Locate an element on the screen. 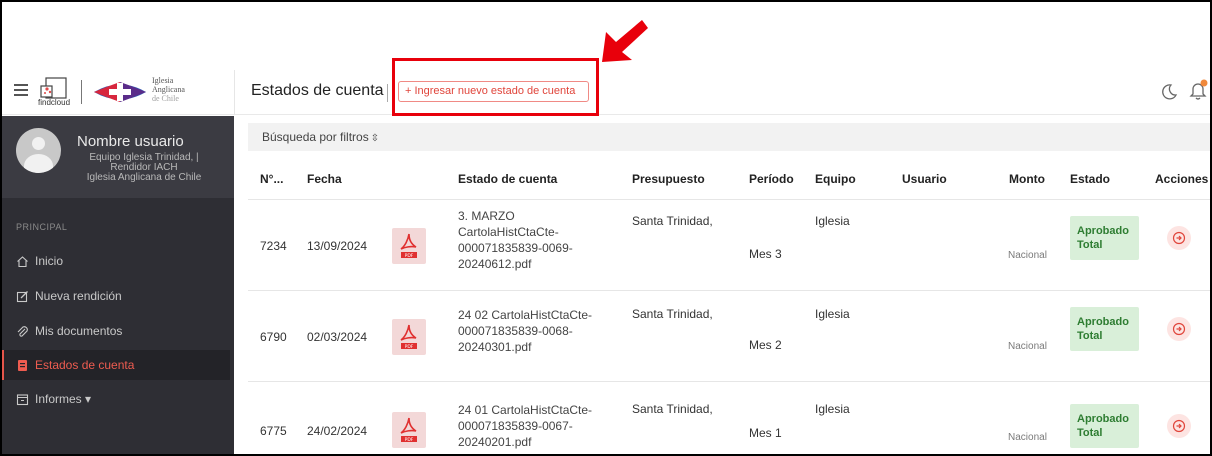 The height and width of the screenshot is (456, 1212). column-header: Usuario is located at coordinates (924, 179).